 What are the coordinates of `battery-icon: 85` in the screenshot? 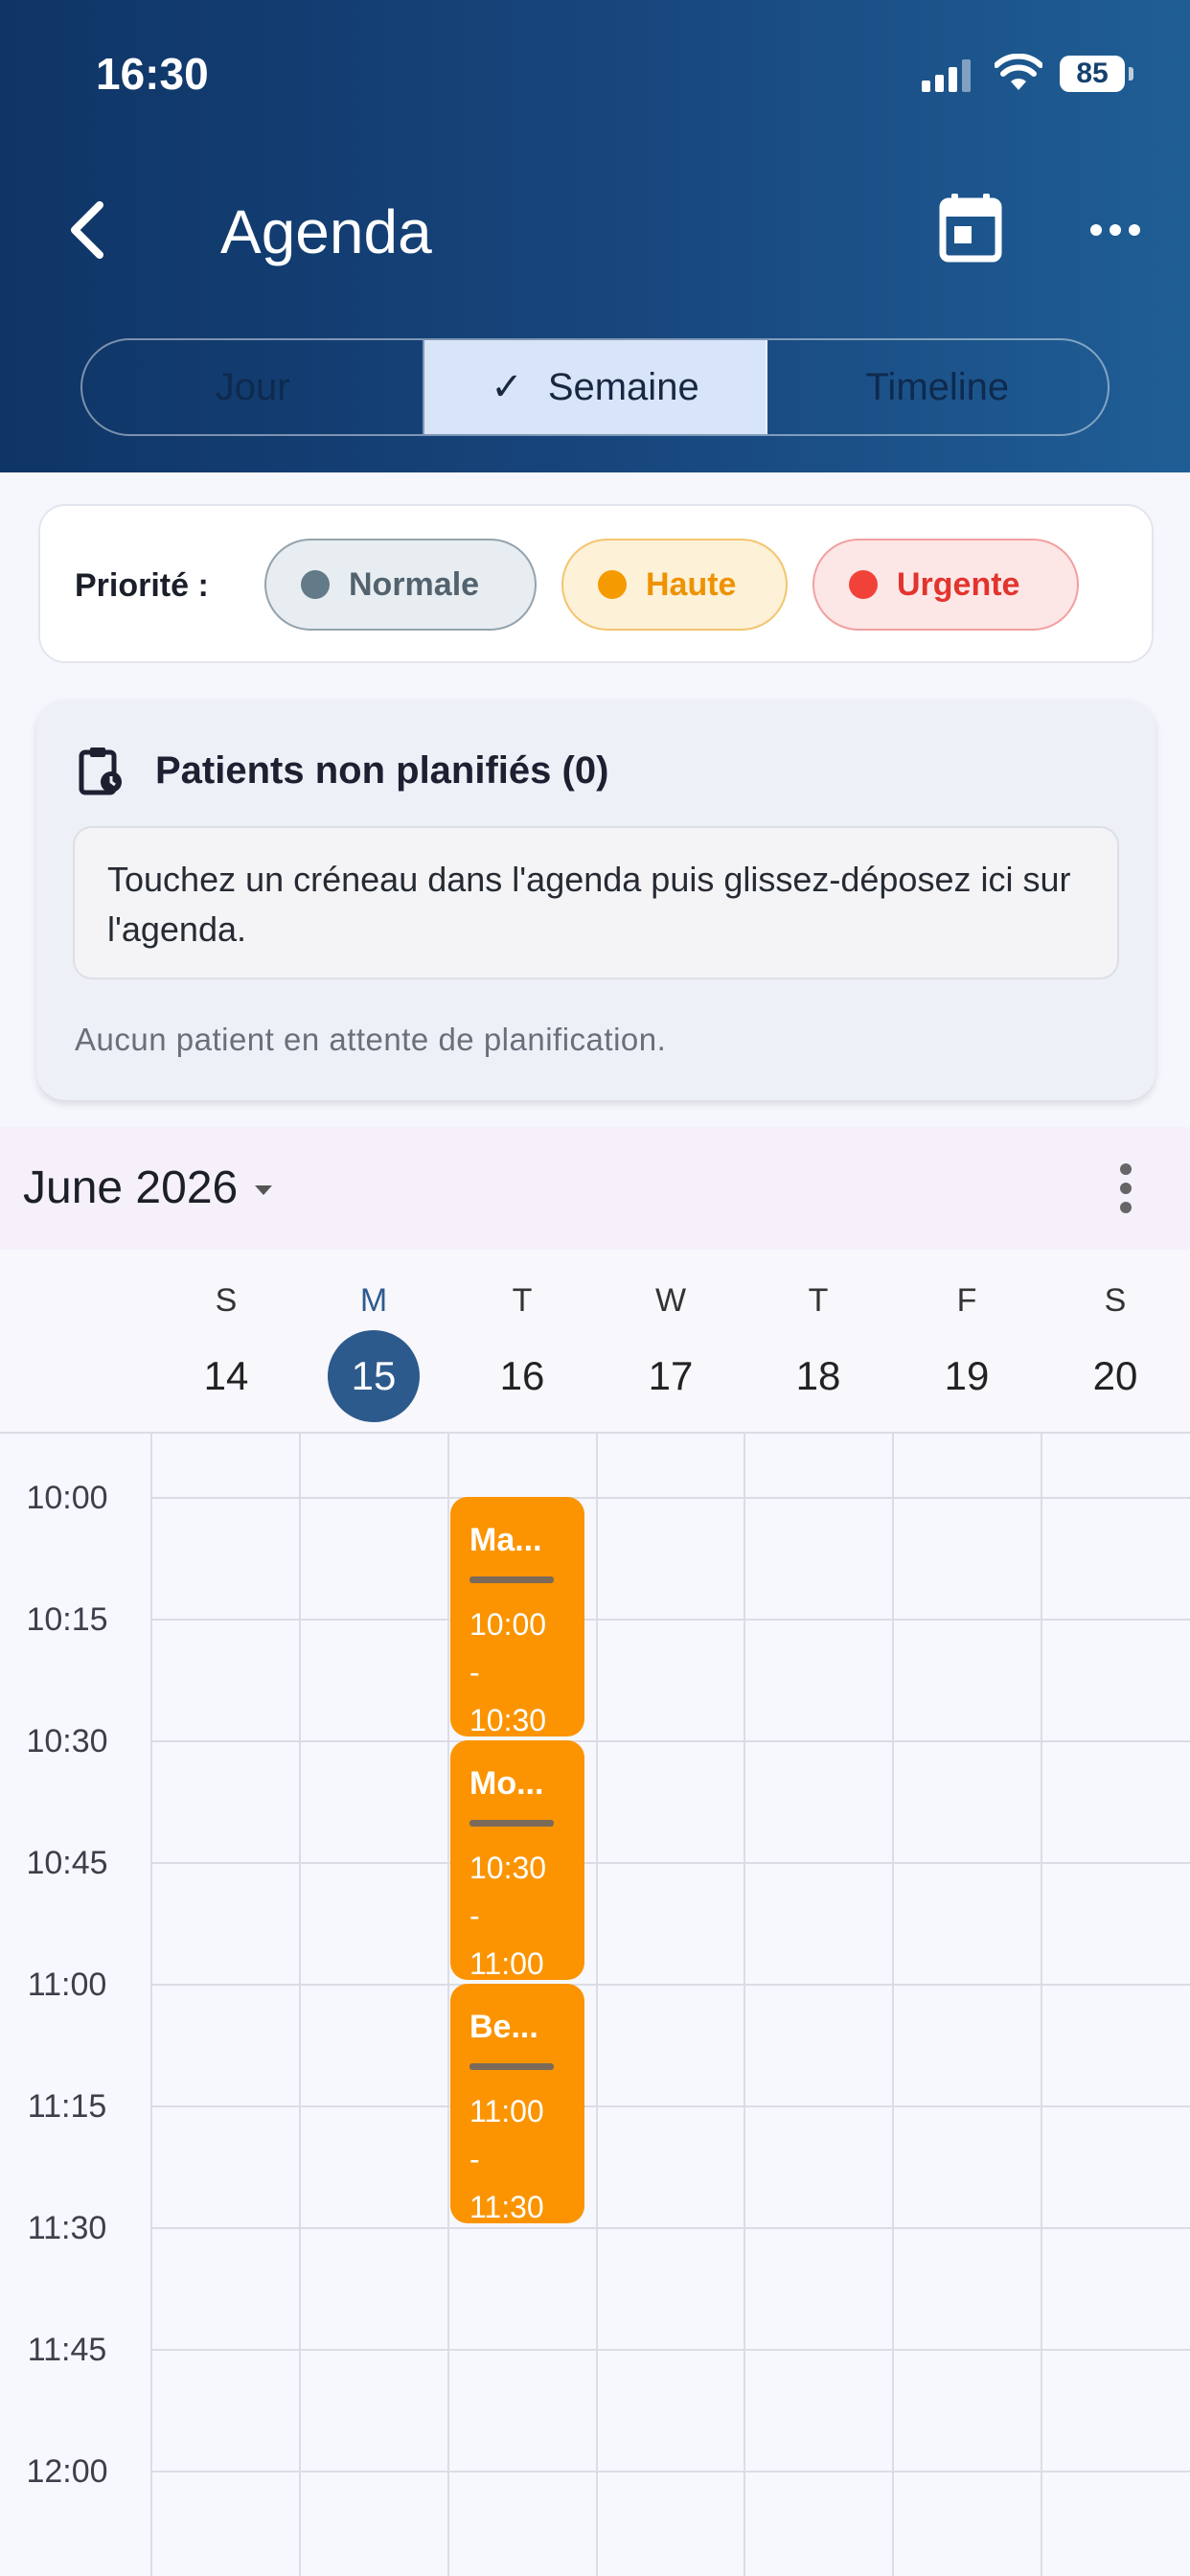 It's located at (1093, 74).